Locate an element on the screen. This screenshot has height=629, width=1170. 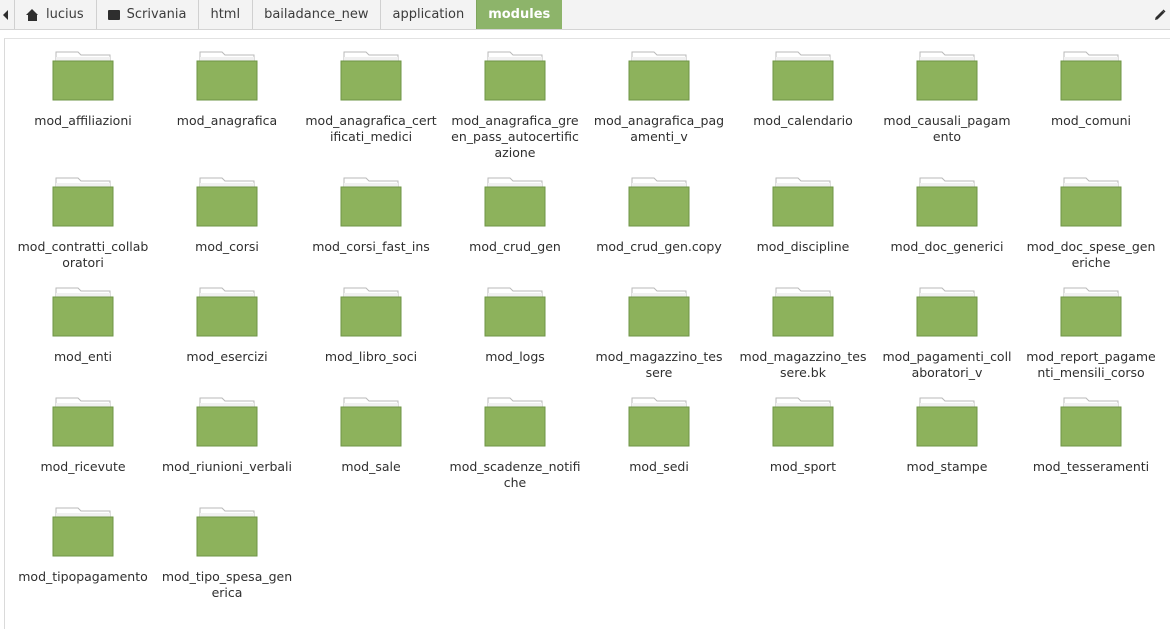
folder-label: mod_magazzino_tessere.bk is located at coordinates (803, 364).